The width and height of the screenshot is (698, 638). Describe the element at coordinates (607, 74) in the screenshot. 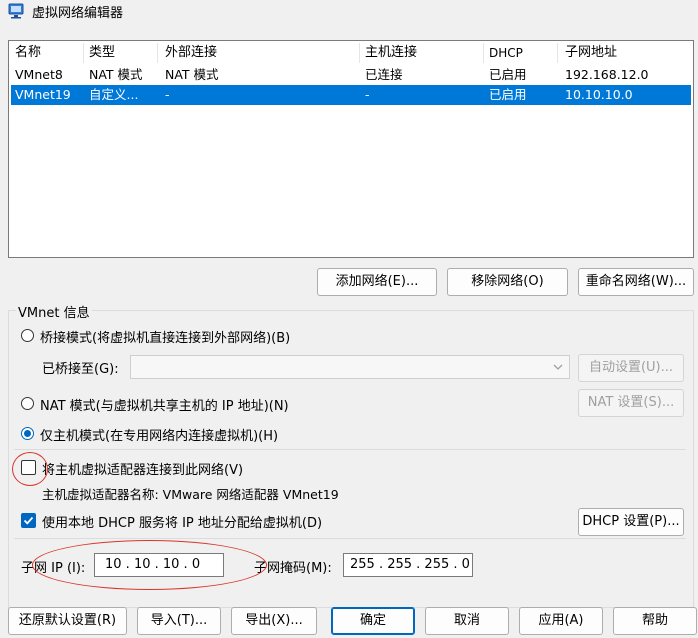

I see `cell-subnet: 192.168.12.0` at that location.